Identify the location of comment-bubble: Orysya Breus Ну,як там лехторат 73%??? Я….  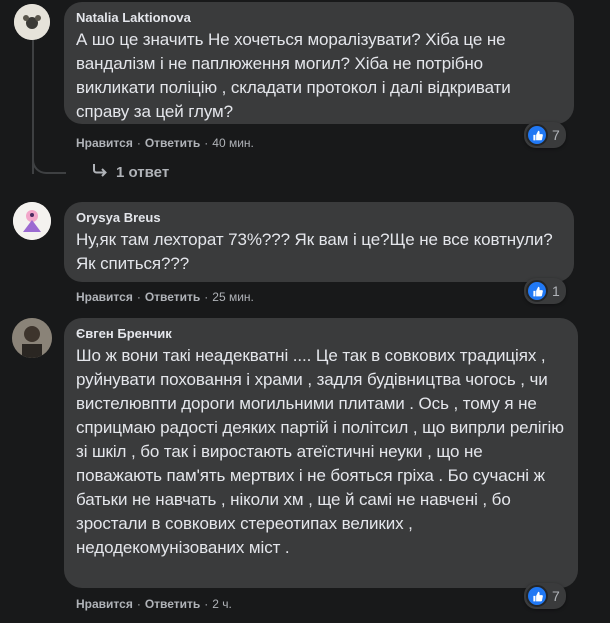
(319, 242).